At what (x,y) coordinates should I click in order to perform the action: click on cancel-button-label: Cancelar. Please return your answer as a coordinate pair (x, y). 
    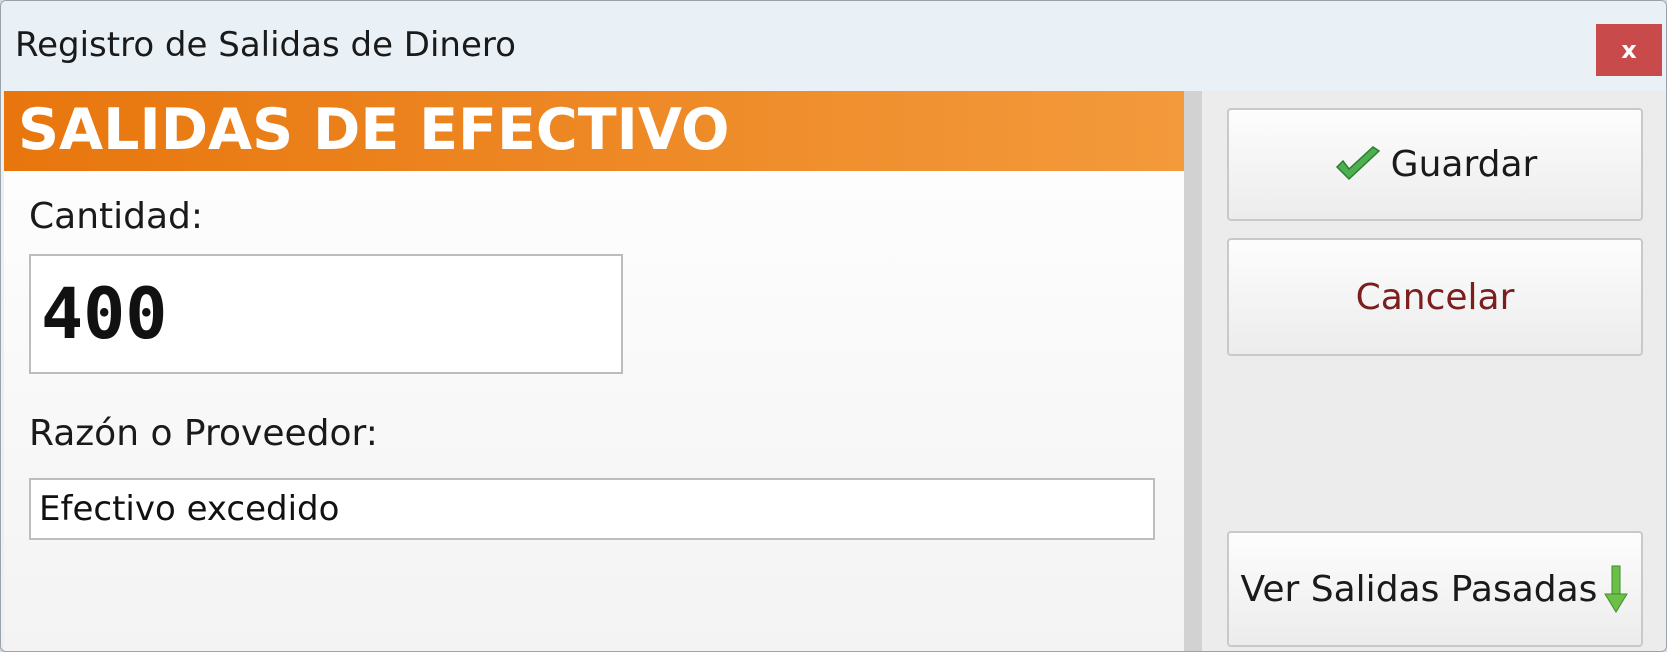
    Looking at the image, I should click on (1435, 297).